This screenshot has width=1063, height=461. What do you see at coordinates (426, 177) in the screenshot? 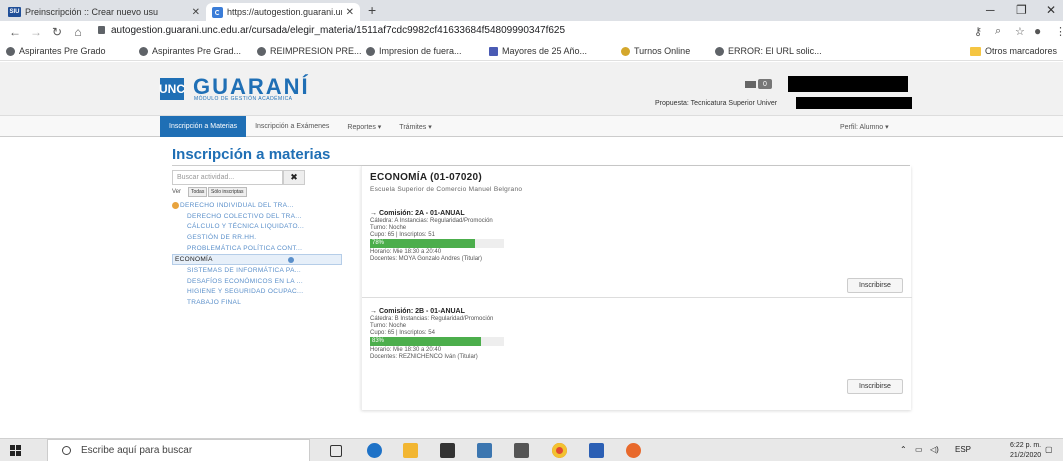
I see `materia-title: ECONOMÍA (01-07020)` at bounding box center [426, 177].